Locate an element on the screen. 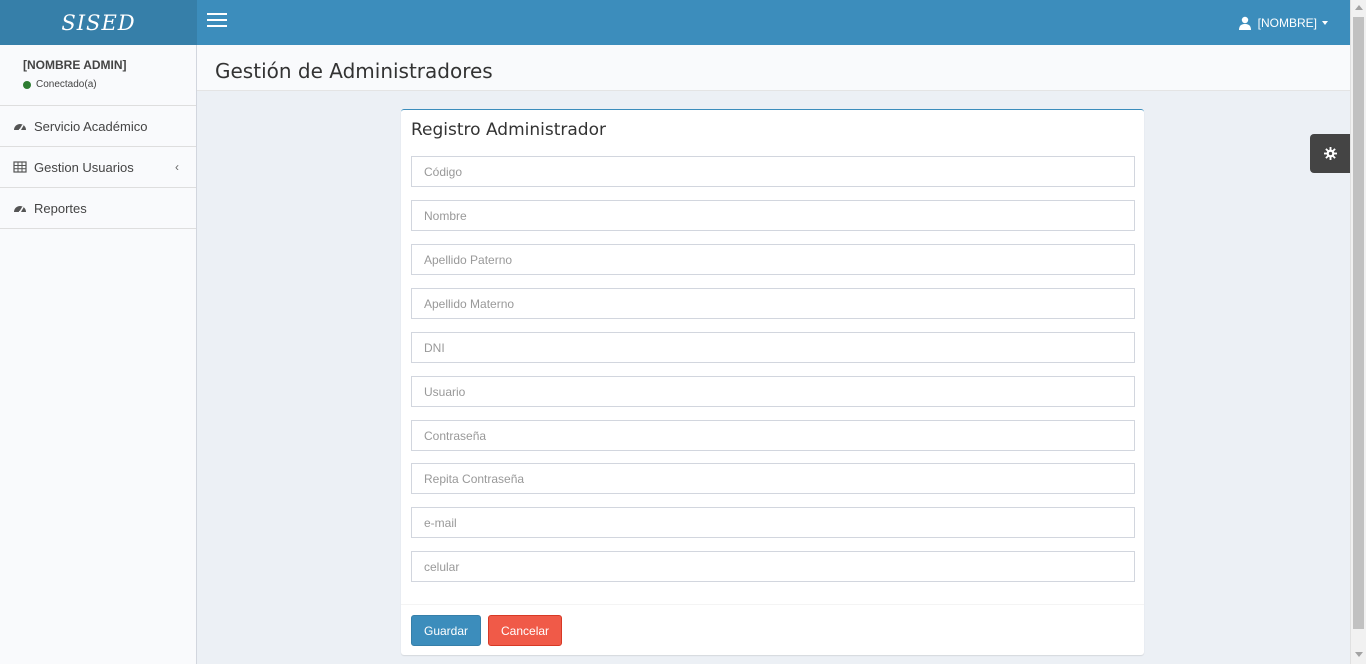 This screenshot has width=1366, height=664. save-button: Guardar is located at coordinates (446, 630).